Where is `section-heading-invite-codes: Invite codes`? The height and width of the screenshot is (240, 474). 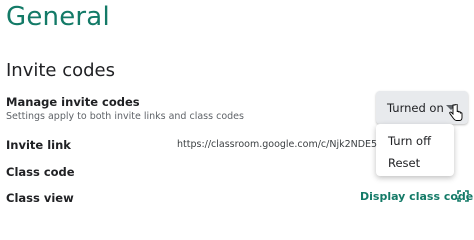
section-heading-invite-codes: Invite codes is located at coordinates (61, 70).